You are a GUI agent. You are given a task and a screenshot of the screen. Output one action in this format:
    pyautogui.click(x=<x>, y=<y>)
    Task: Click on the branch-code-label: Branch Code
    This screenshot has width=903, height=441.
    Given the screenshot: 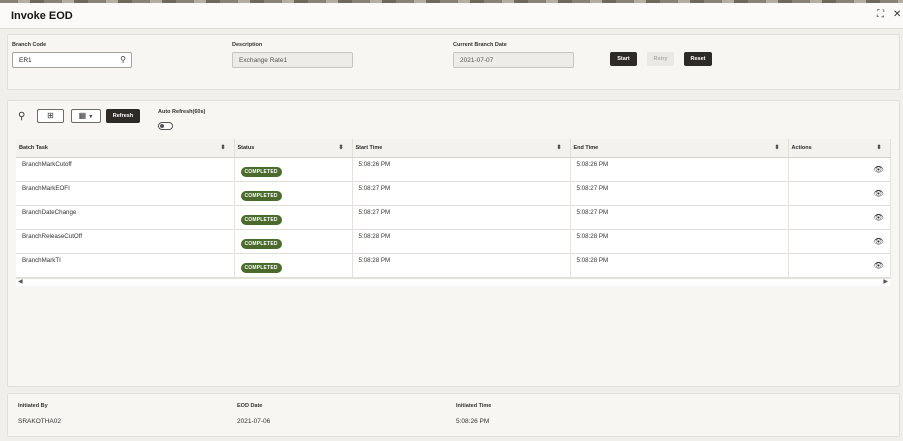 What is the action you would take?
    pyautogui.click(x=29, y=45)
    